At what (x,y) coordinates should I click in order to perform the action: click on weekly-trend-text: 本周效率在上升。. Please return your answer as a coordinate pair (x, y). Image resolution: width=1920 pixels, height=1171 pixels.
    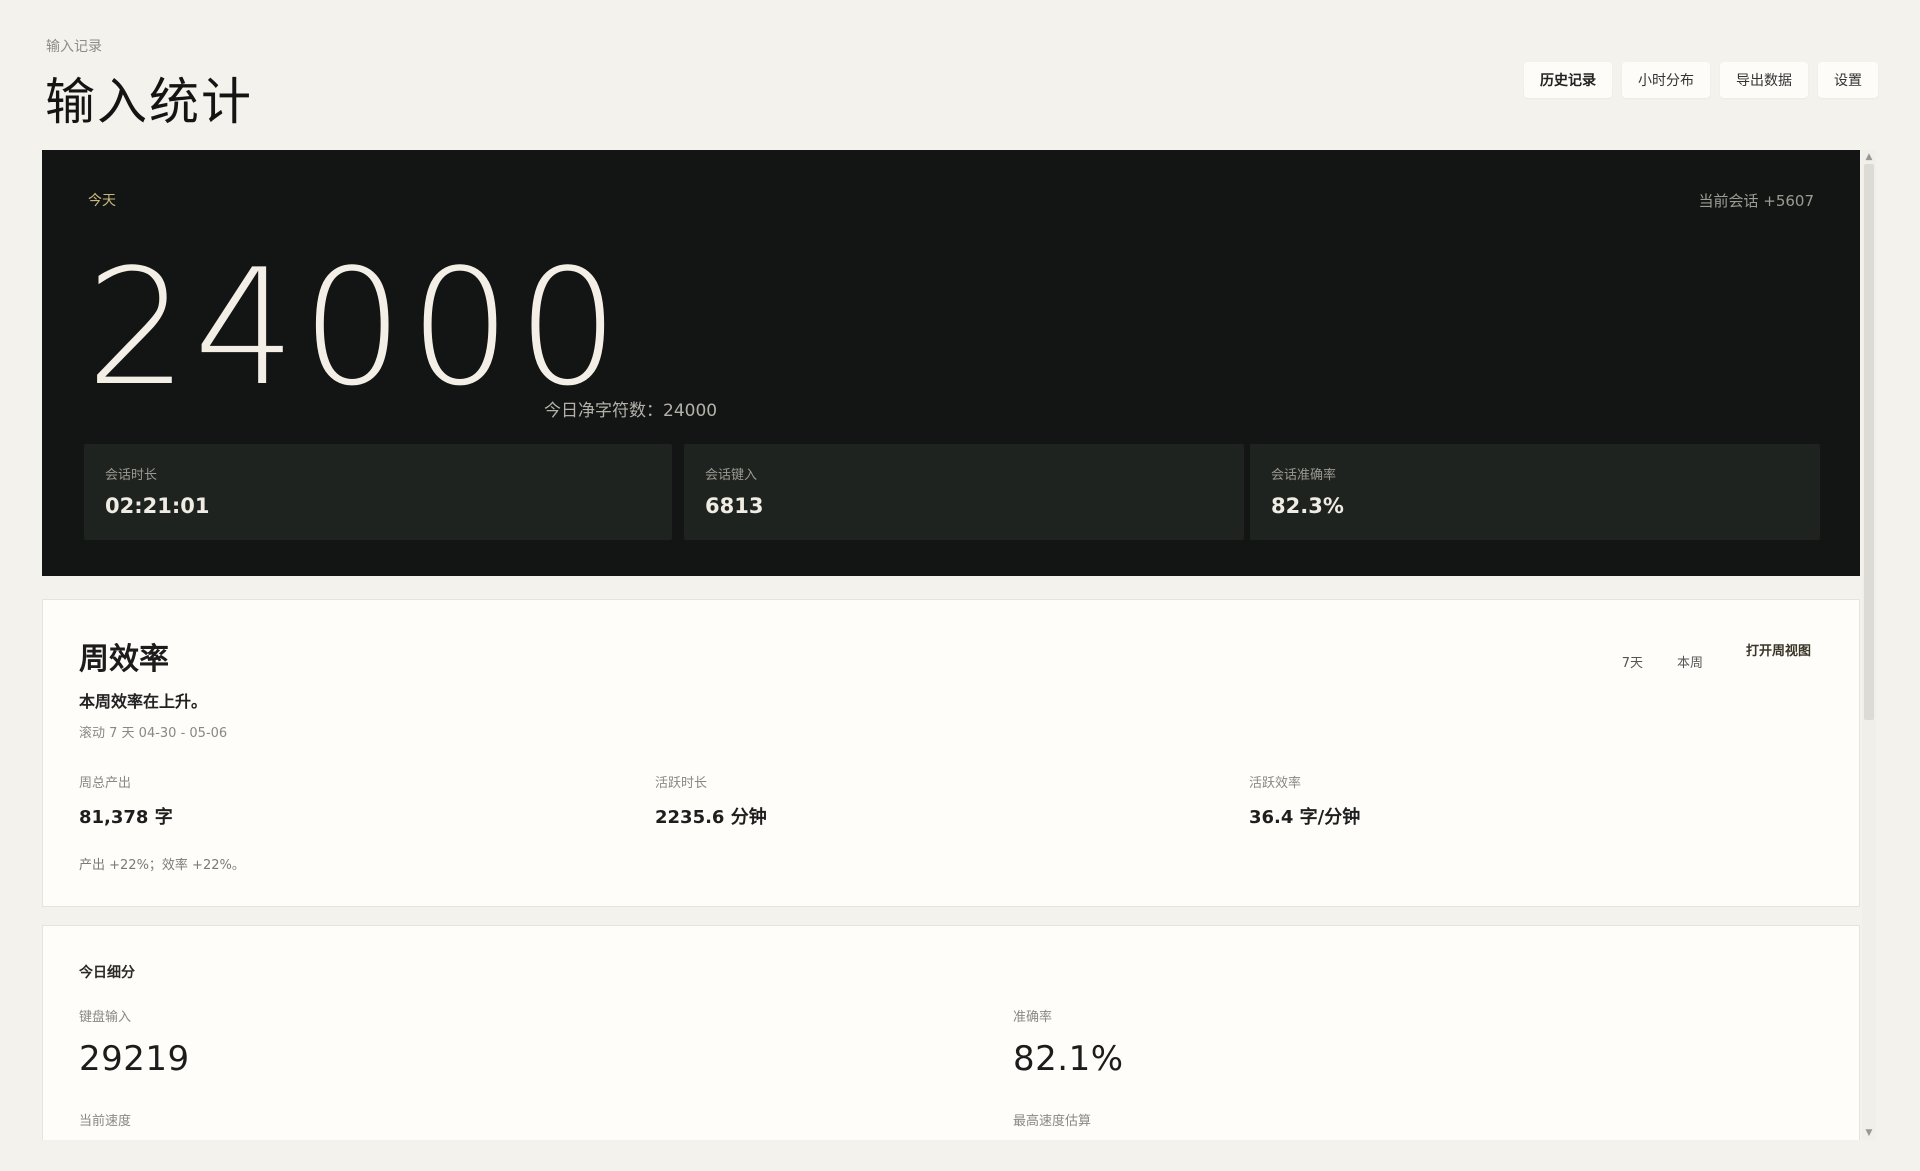
    Looking at the image, I should click on (143, 701).